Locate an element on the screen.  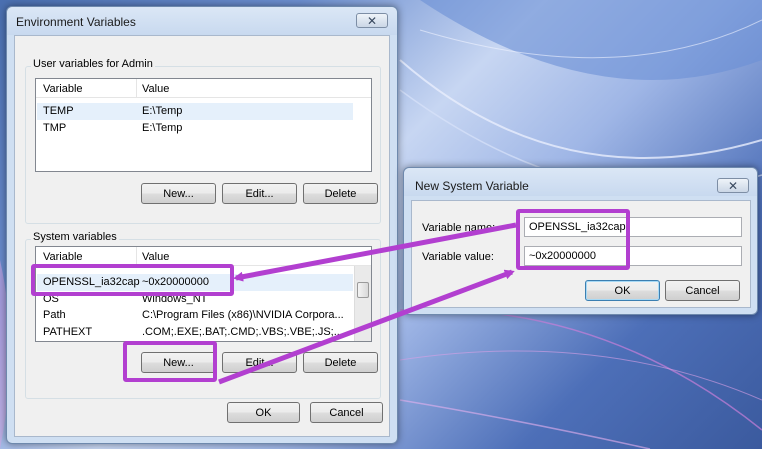
user-row-variable: TEMP is located at coordinates (58, 111).